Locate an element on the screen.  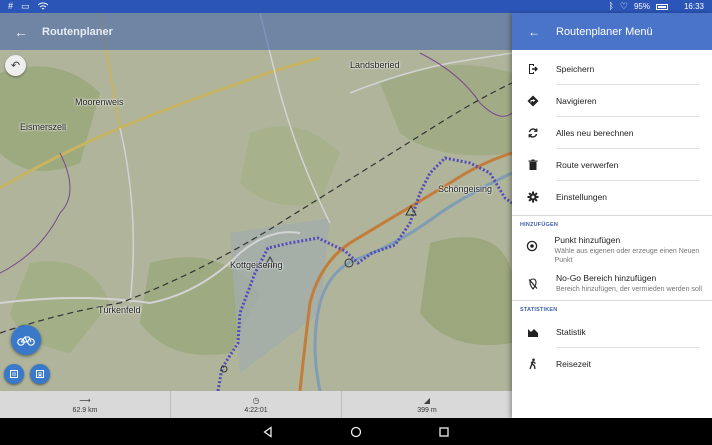
gear-icon is located at coordinates (533, 197).